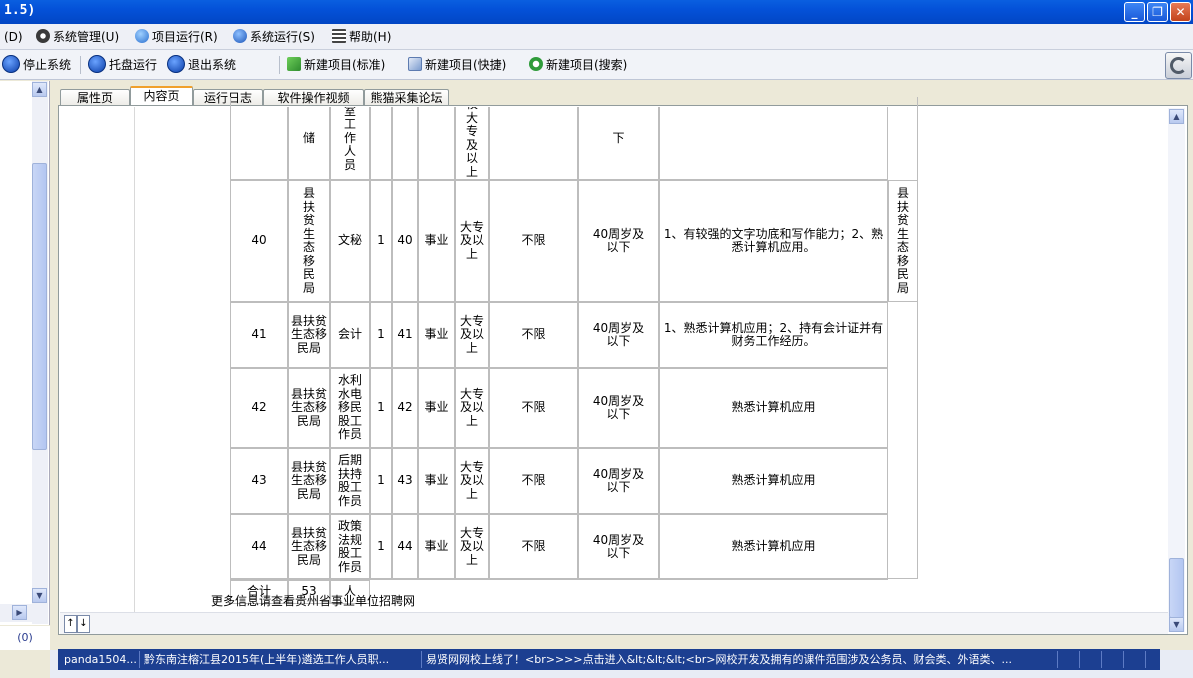 This screenshot has height=678, width=1193. I want to click on cell-post: 文秘, so click(350, 241).